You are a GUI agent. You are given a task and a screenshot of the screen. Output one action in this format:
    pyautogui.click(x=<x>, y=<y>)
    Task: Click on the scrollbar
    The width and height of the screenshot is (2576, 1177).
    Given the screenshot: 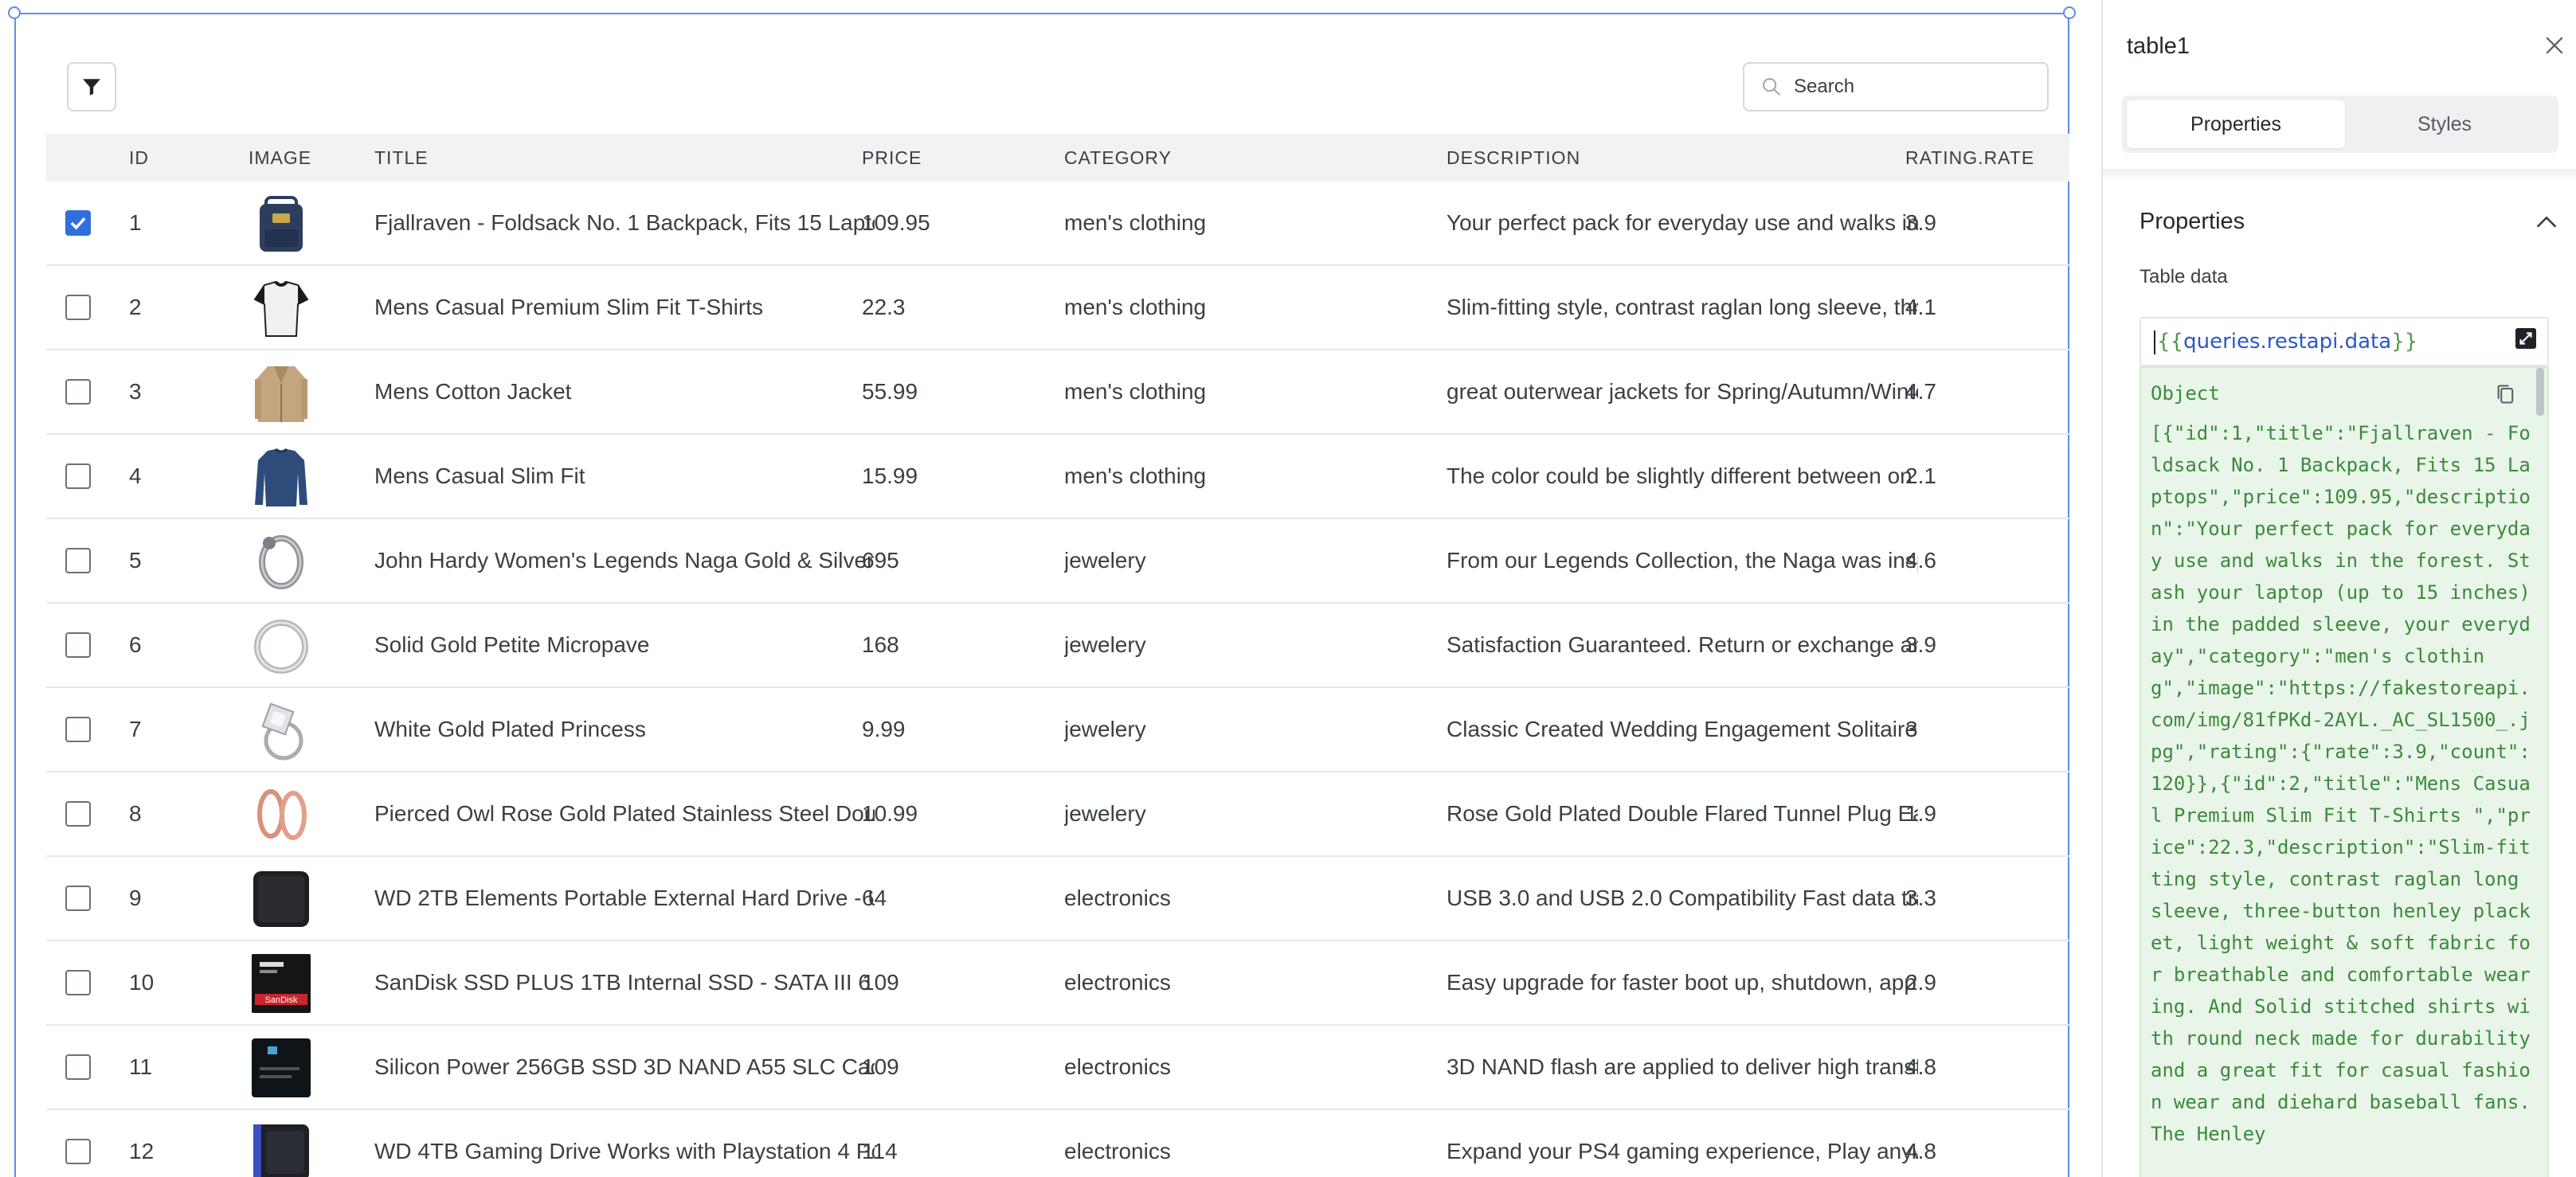 What is the action you would take?
    pyautogui.click(x=2540, y=392)
    